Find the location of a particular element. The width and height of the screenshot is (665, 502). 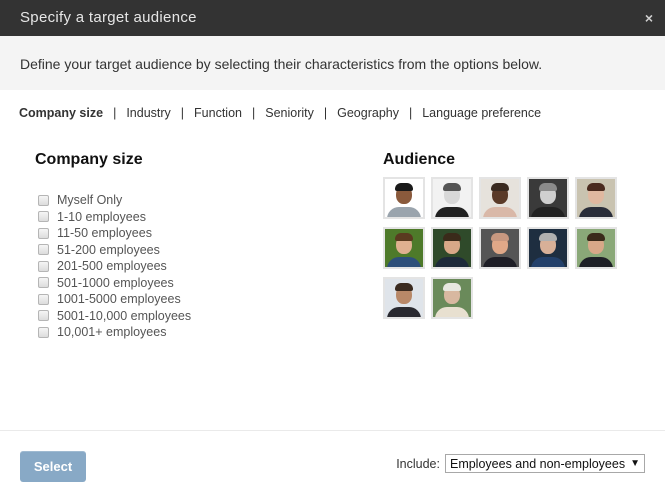

dialog-title: Specify a target audience is located at coordinates (108, 17).